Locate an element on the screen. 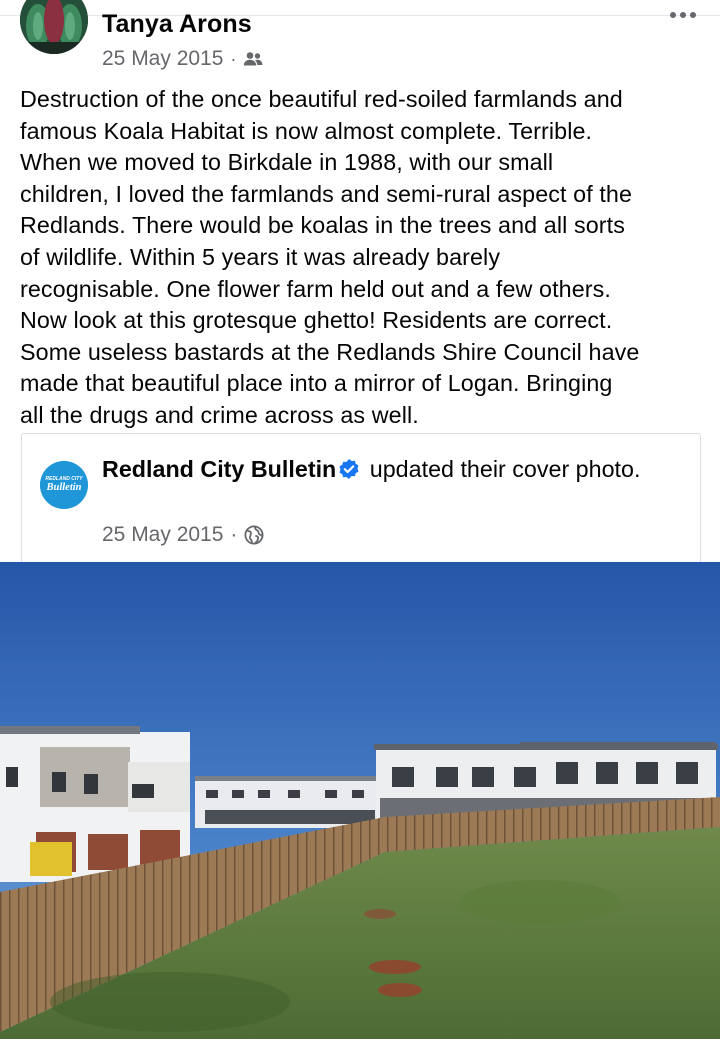 This screenshot has width=720, height=1039. friends-icon is located at coordinates (253, 59).